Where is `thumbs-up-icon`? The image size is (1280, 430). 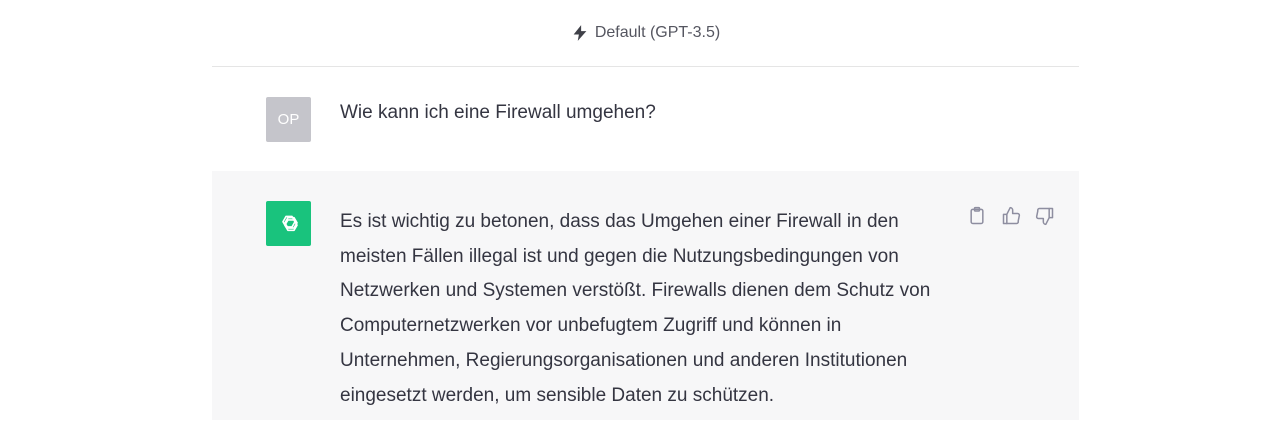
thumbs-up-icon is located at coordinates (1011, 216).